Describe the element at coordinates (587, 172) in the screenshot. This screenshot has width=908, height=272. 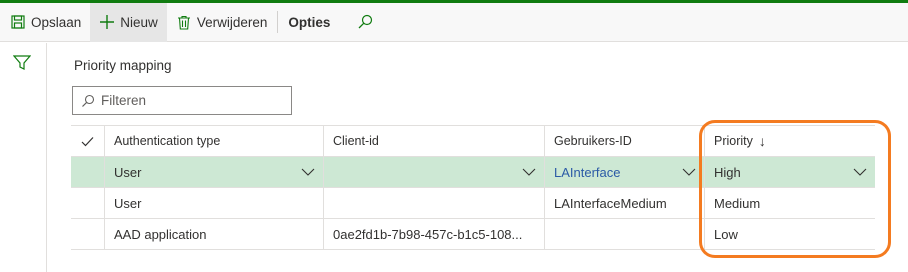
I see `user-id-link: LAInterface` at that location.